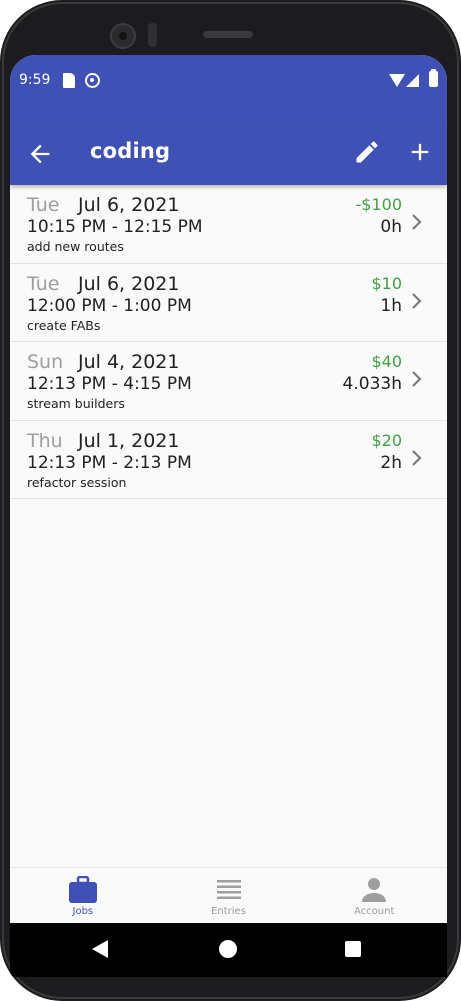  What do you see at coordinates (433, 78) in the screenshot?
I see `battery-icon` at bounding box center [433, 78].